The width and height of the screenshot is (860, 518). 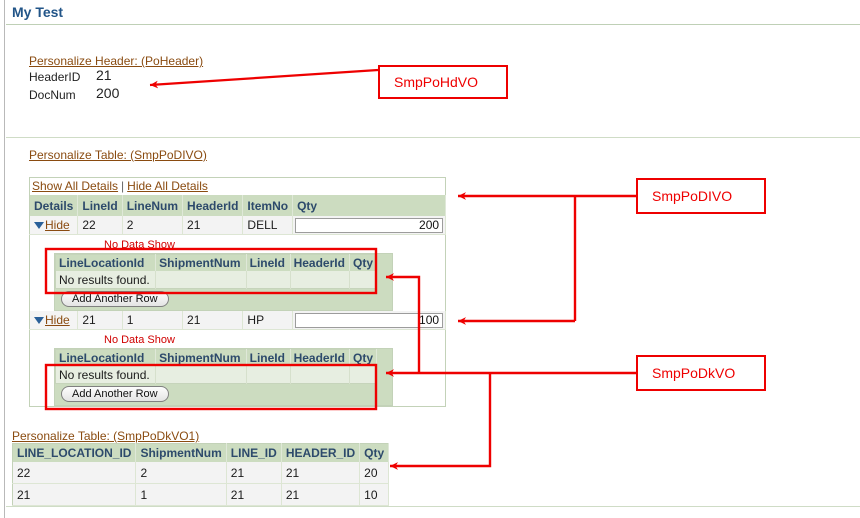 I want to click on page-left-border, so click(x=4, y=259).